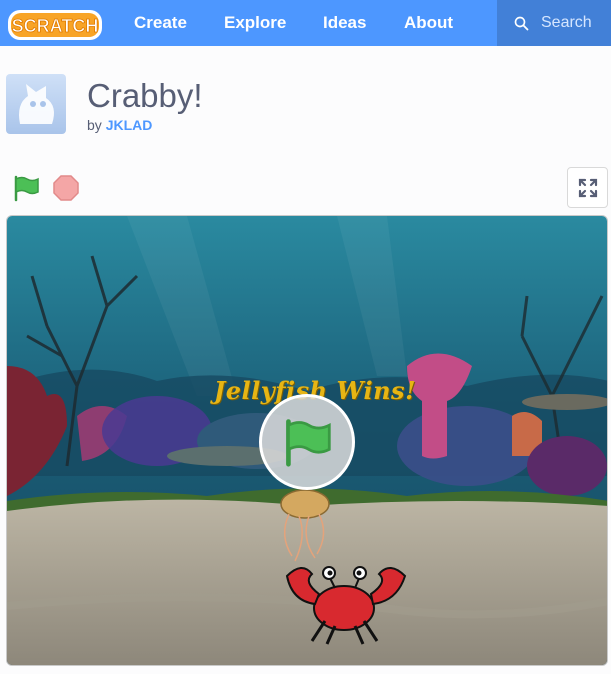 Image resolution: width=611 pixels, height=674 pixels. I want to click on search-input, so click(576, 23).